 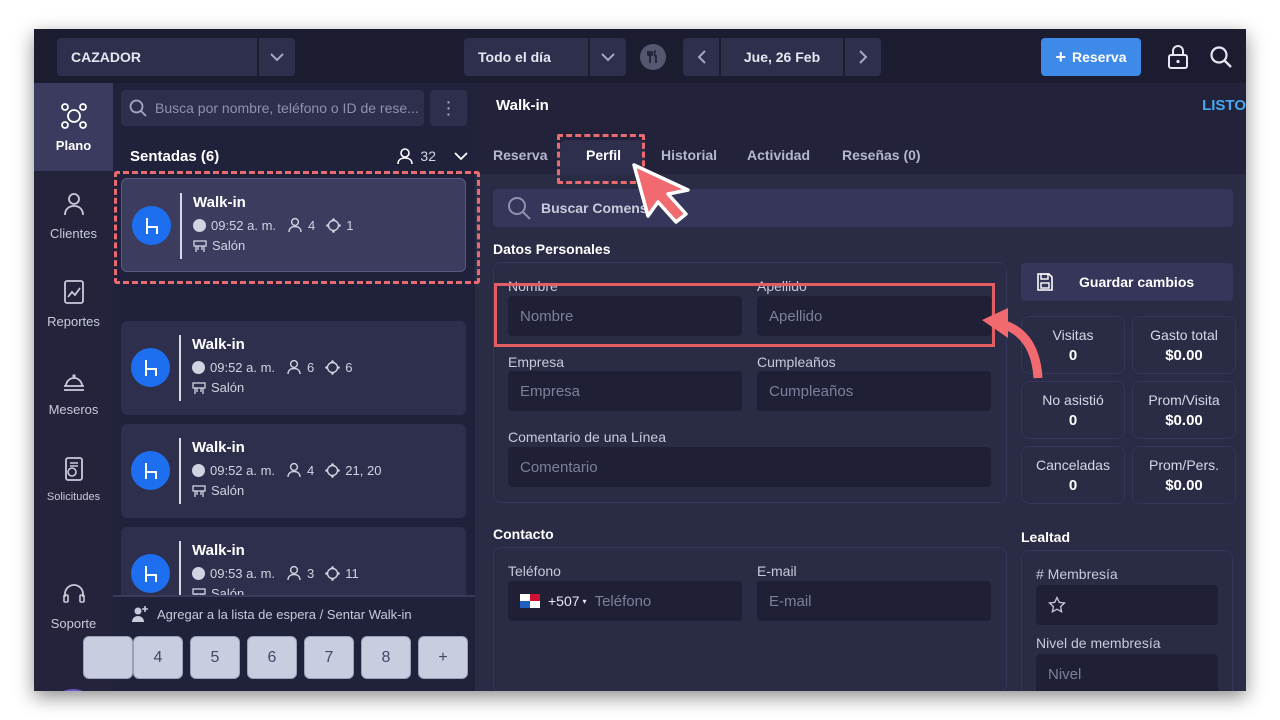 I want to click on flag-panama-icon, so click(x=530, y=601).